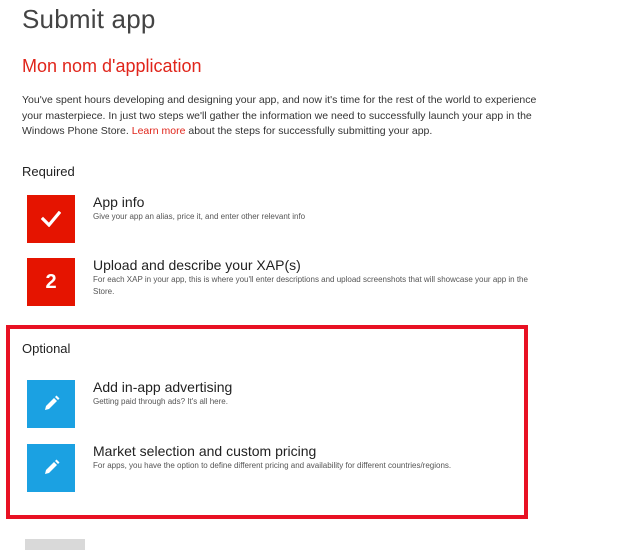 Image resolution: width=633 pixels, height=550 pixels. What do you see at coordinates (48, 171) in the screenshot?
I see `required-heading: Required` at bounding box center [48, 171].